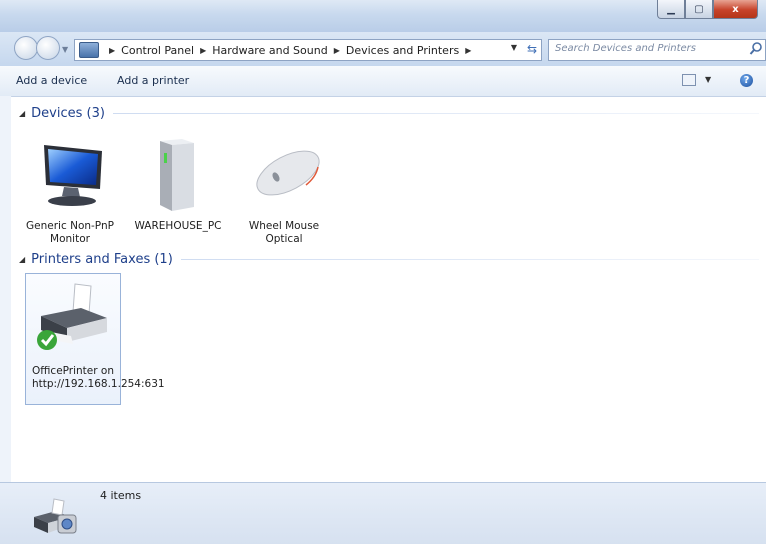  Describe the element at coordinates (532, 49) in the screenshot. I see `refresh-icon: ⇆` at that location.